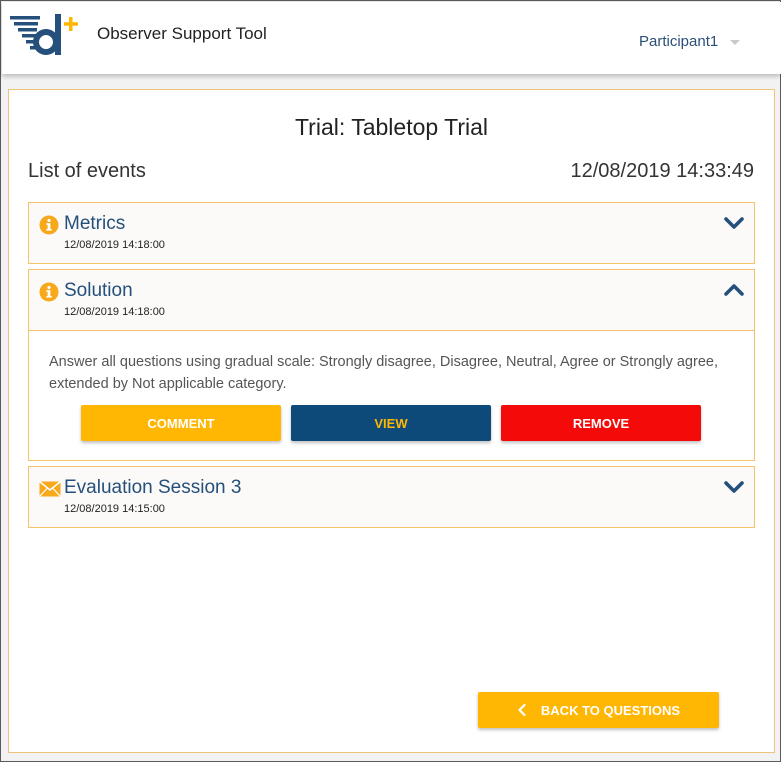 Image resolution: width=781 pixels, height=762 pixels. Describe the element at coordinates (87, 171) in the screenshot. I see `section-title: List of events` at that location.